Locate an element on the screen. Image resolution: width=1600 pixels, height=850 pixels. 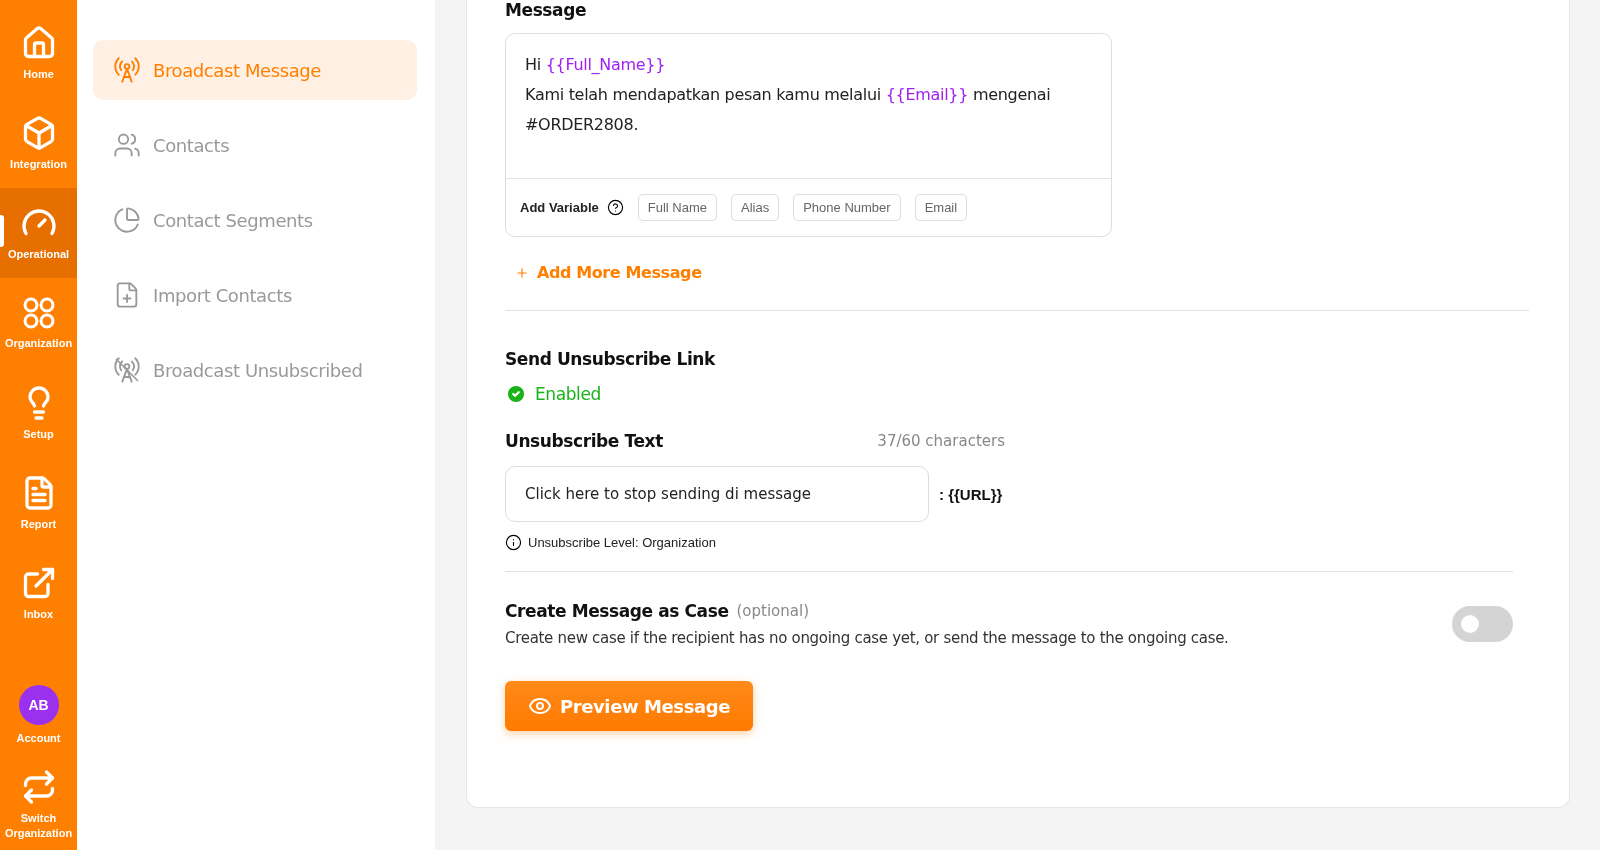
antenna-icon is located at coordinates (127, 70).